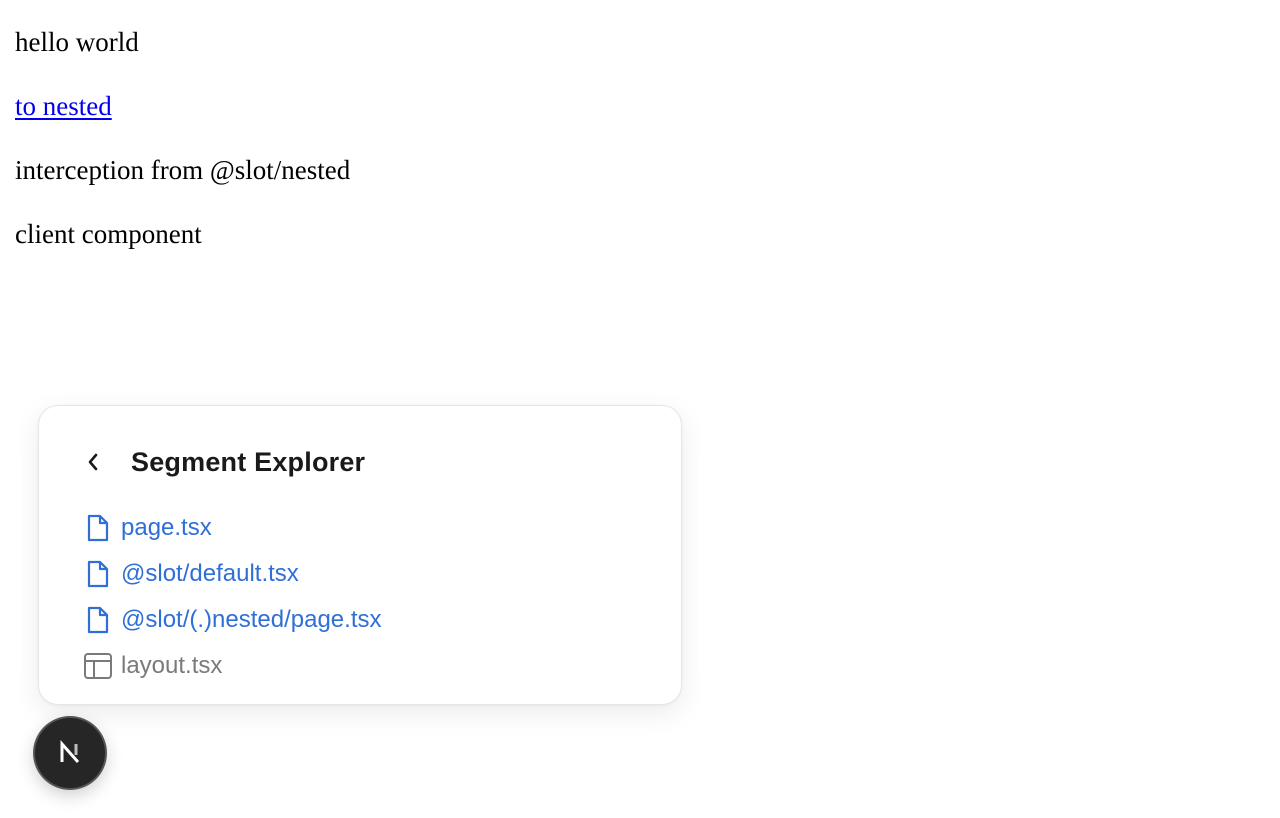 Image resolution: width=1280 pixels, height=818 pixels. I want to click on panel-title: Segment Explorer, so click(248, 461).